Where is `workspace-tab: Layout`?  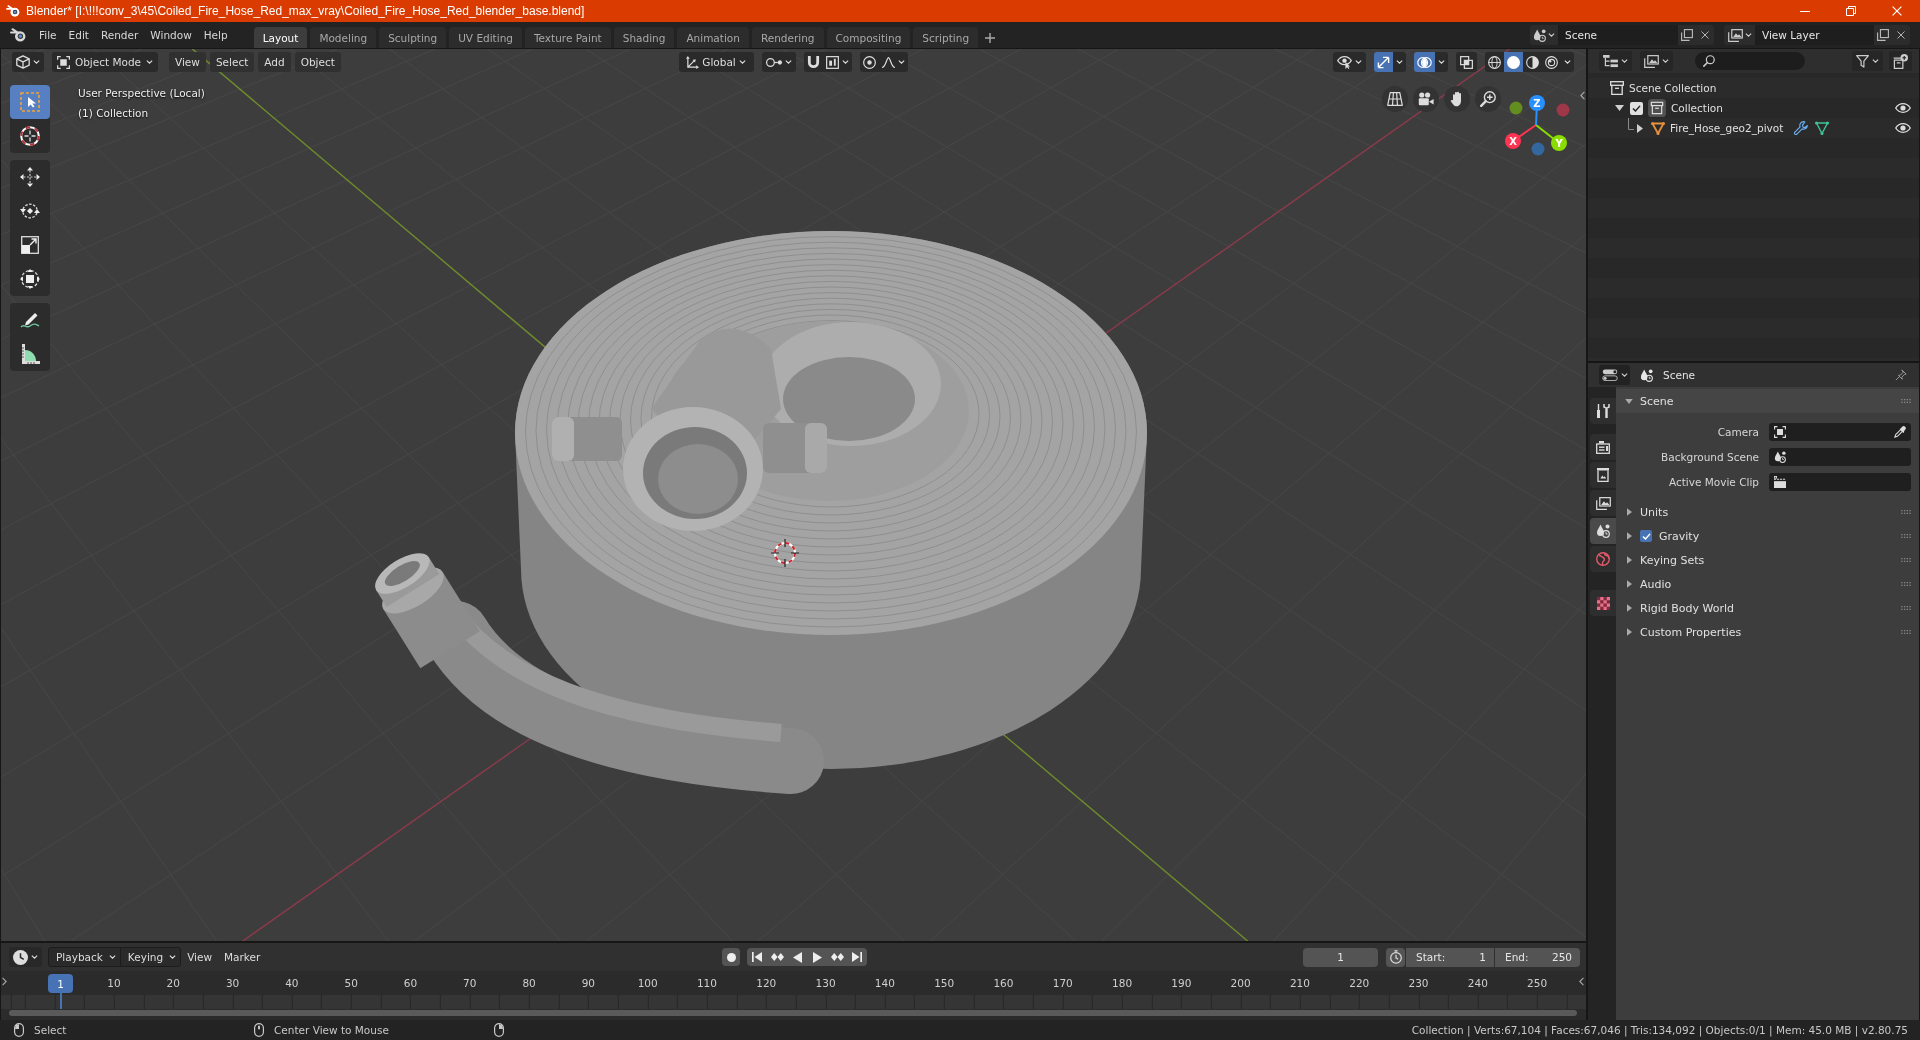
workspace-tab: Layout is located at coordinates (280, 37).